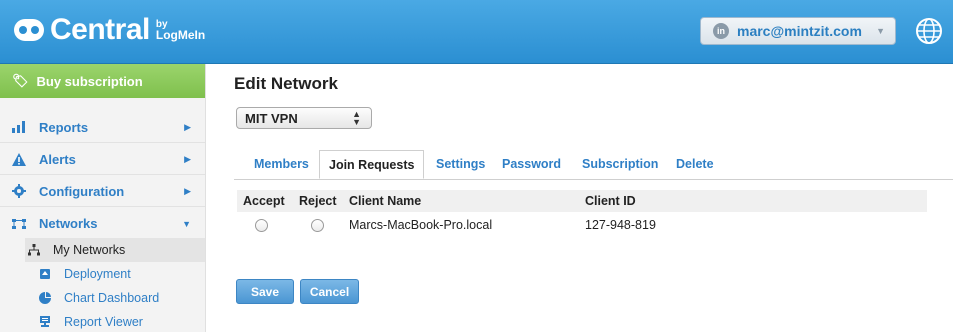 The image size is (953, 334). Describe the element at coordinates (265, 291) in the screenshot. I see `save-button: Save` at that location.